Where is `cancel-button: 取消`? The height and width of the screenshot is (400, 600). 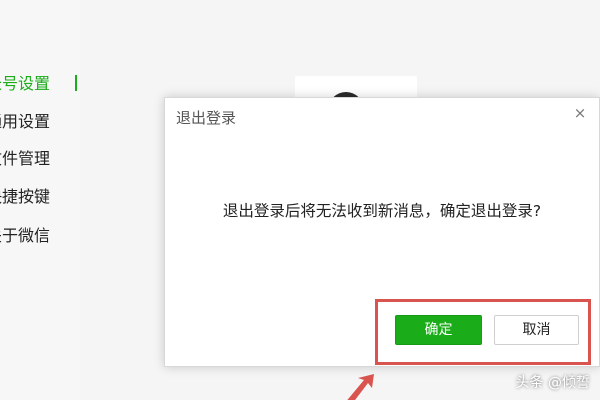 cancel-button: 取消 is located at coordinates (536, 330).